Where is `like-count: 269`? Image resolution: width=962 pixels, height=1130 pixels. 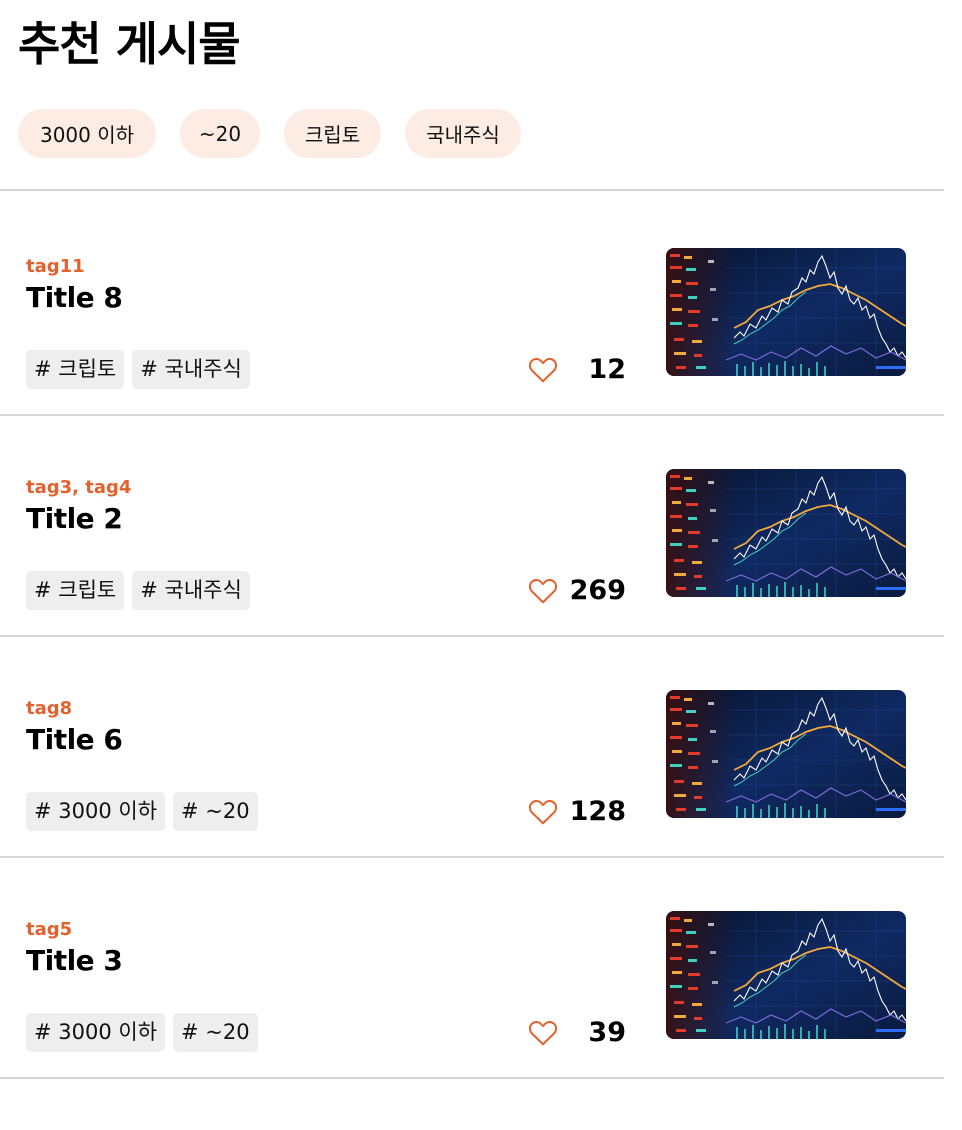
like-count: 269 is located at coordinates (597, 590).